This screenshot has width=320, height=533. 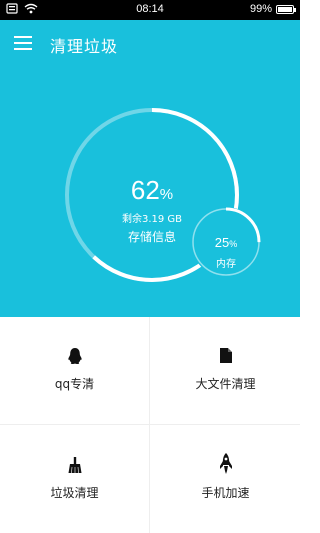 I want to click on tile-label: 大文件清理, so click(x=225, y=384).